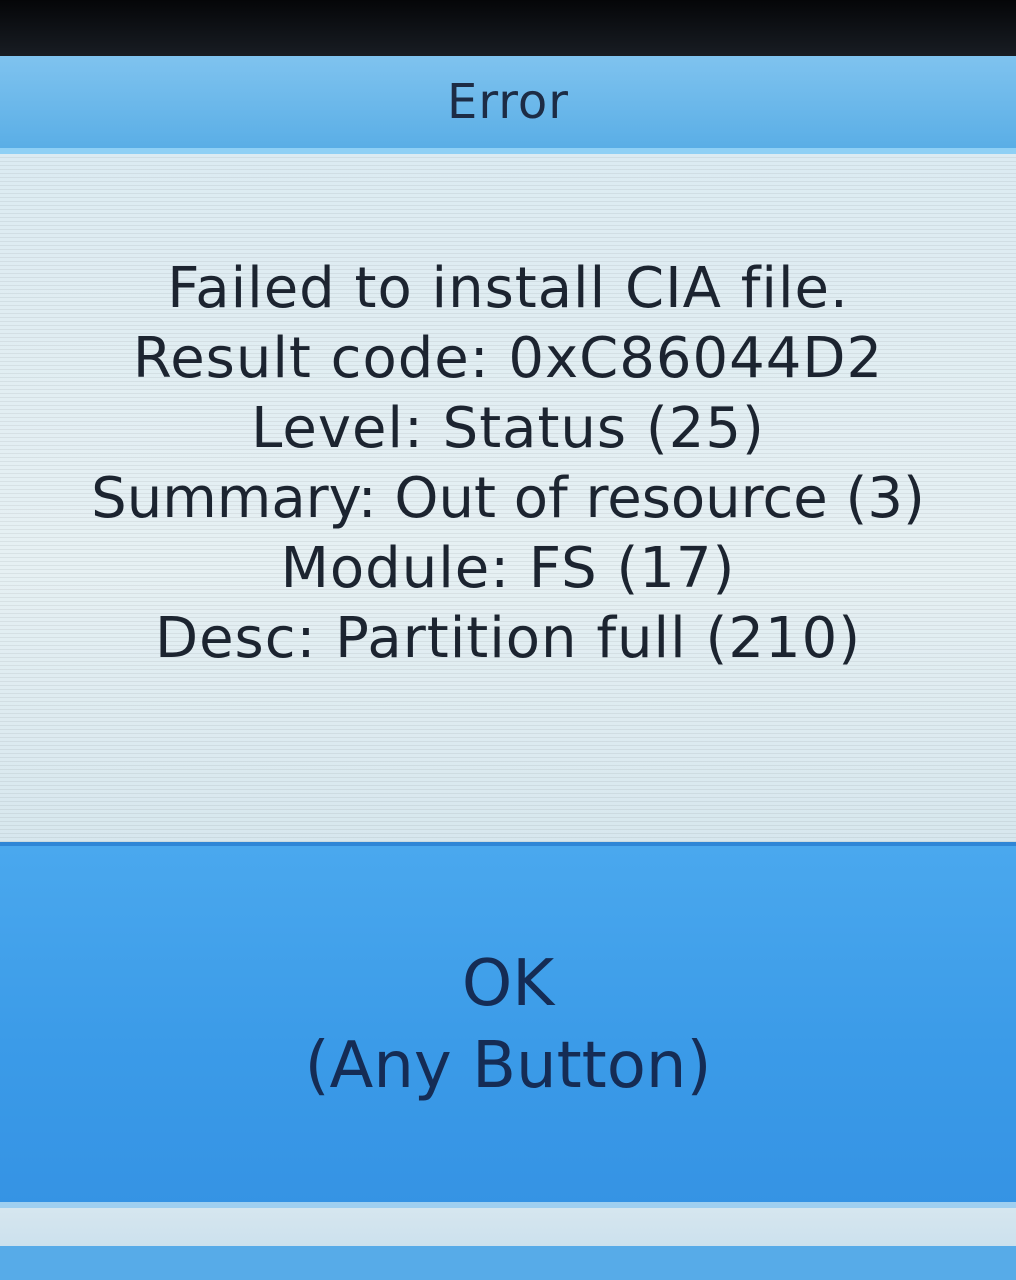  Describe the element at coordinates (508, 358) in the screenshot. I see `message-line-result-code: Result code: 0xC86044D2` at that location.